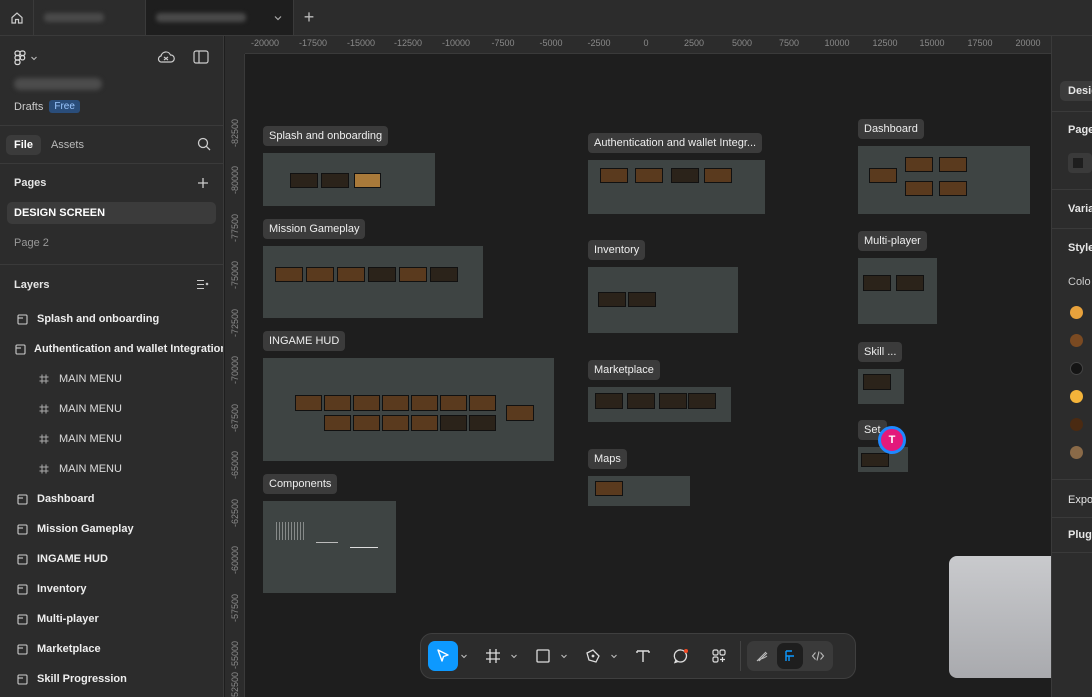 The height and width of the screenshot is (697, 1092). Describe the element at coordinates (278, 18) in the screenshot. I see `chevron-down-icon` at that location.